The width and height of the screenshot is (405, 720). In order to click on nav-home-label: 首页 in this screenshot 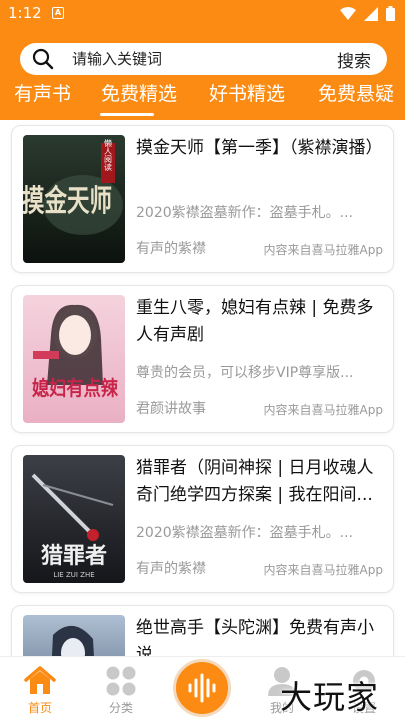, I will do `click(39, 708)`.